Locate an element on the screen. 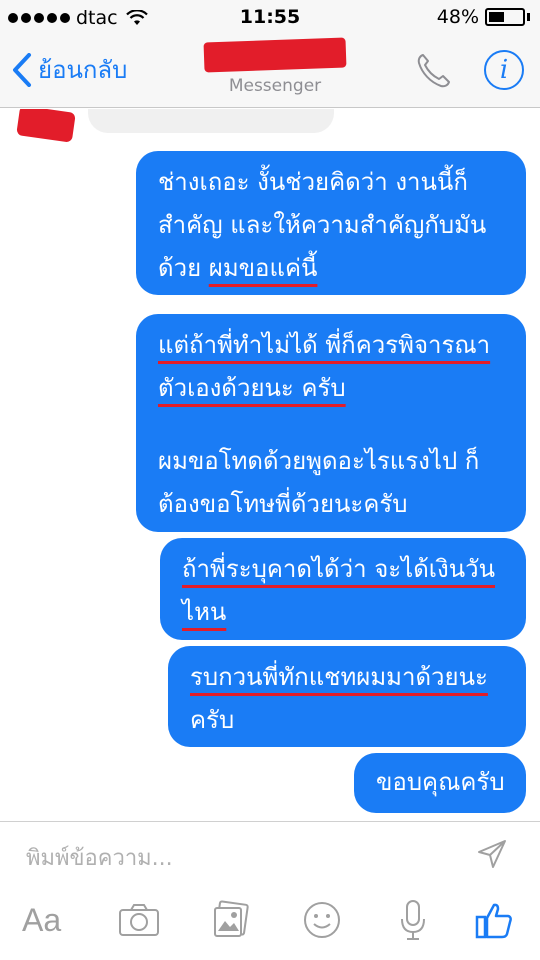 This screenshot has width=540, height=960. microphone-icon is located at coordinates (413, 920).